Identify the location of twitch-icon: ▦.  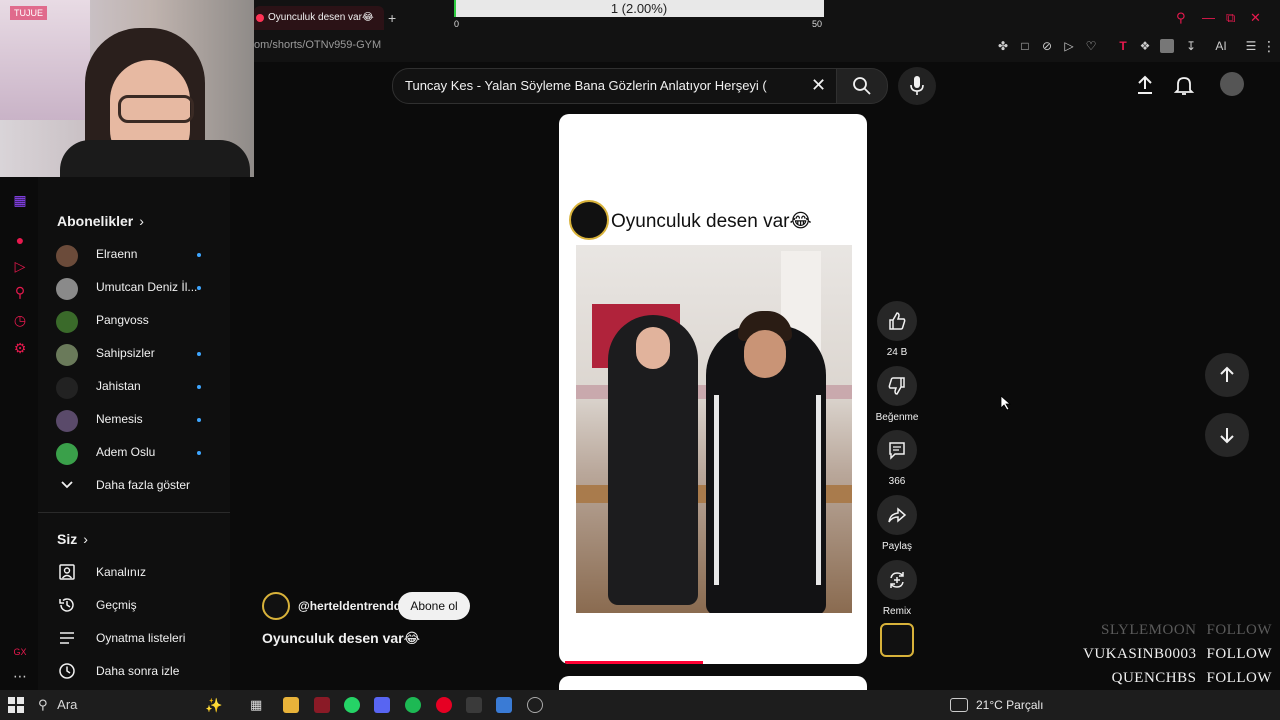
(20, 200).